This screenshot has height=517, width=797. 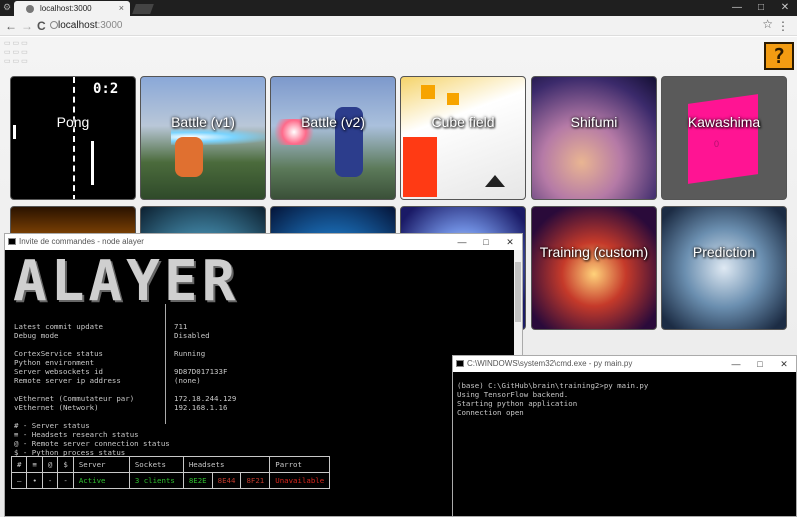 I want to click on tab-close-icon: ×, so click(x=121, y=8).